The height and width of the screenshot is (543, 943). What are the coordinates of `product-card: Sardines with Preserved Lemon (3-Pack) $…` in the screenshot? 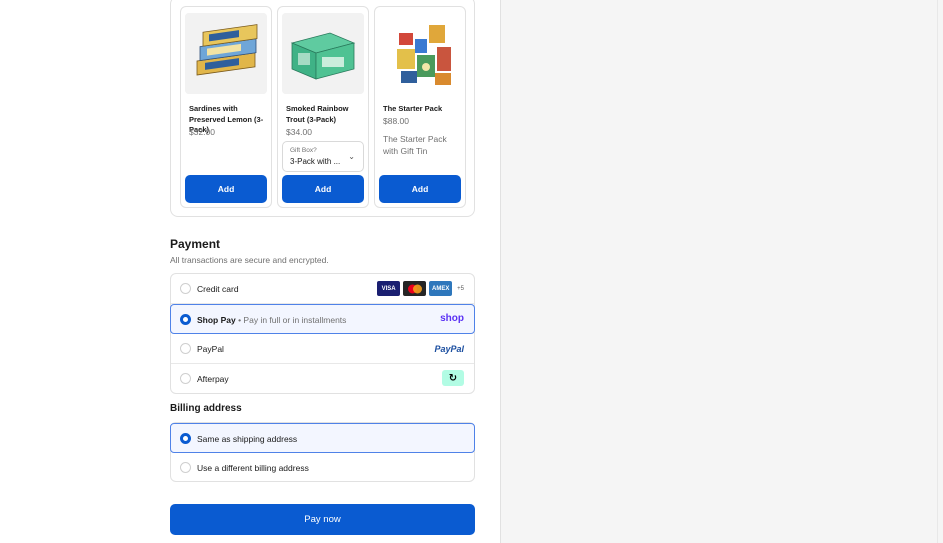 It's located at (226, 107).